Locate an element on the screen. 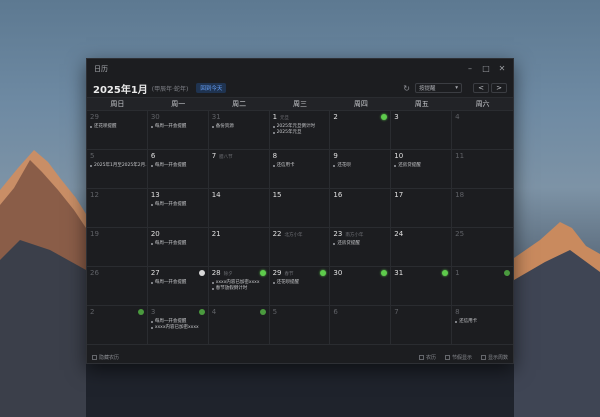  calendar-day-cell: 14 is located at coordinates (239, 208).